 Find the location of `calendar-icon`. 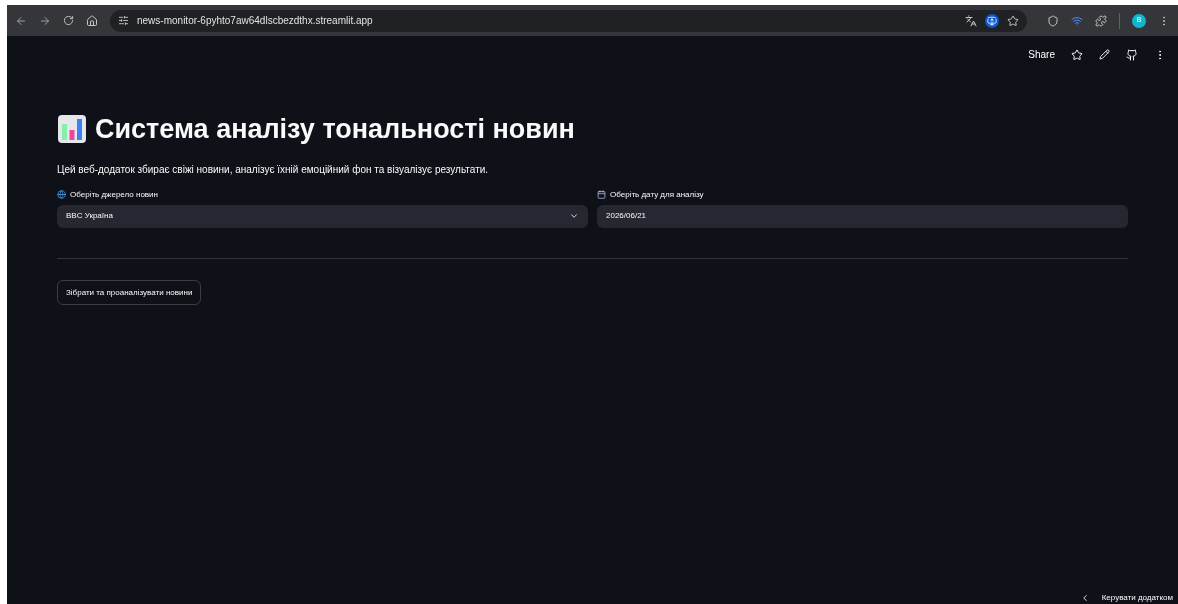

calendar-icon is located at coordinates (601, 194).